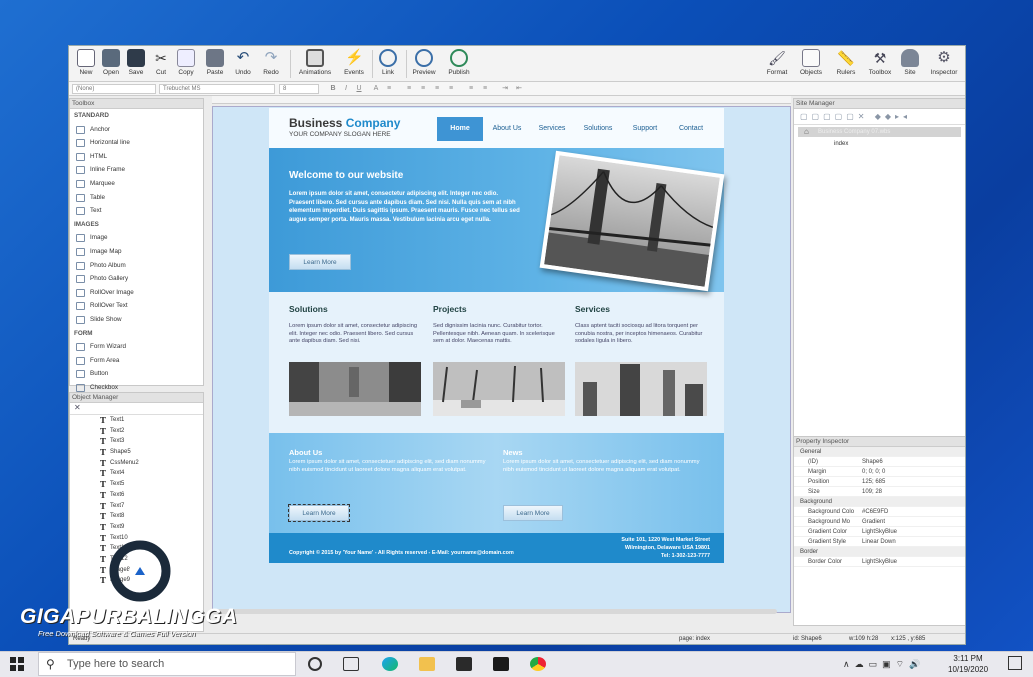  I want to click on system-tray: ∧☁▭▣⌔🔊, so click(884, 664).